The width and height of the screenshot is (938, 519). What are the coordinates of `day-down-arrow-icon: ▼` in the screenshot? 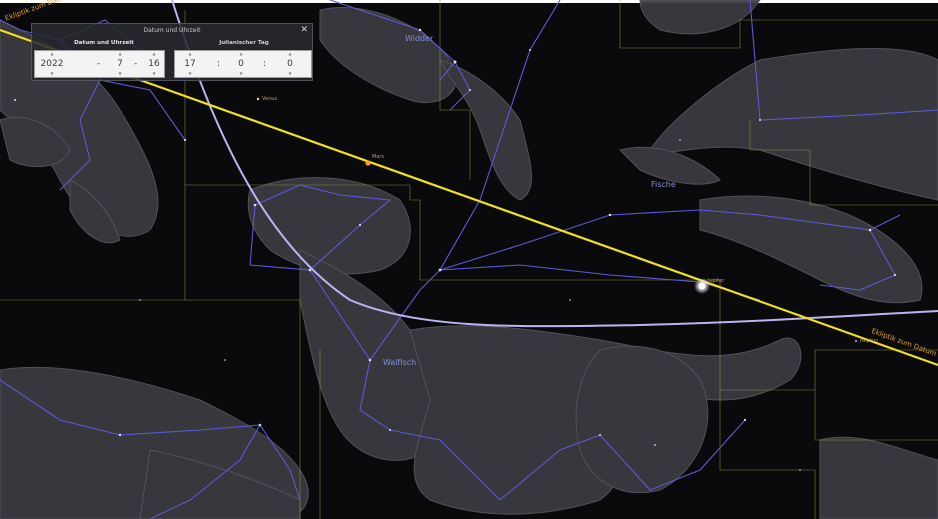 It's located at (154, 74).